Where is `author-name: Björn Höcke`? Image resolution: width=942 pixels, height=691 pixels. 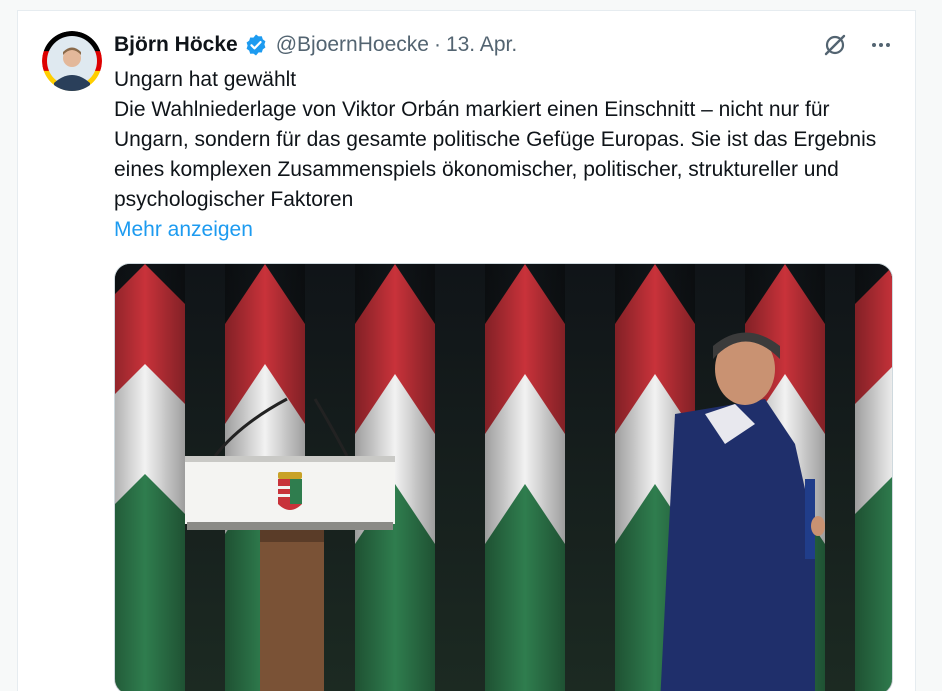 author-name: Björn Höcke is located at coordinates (176, 45).